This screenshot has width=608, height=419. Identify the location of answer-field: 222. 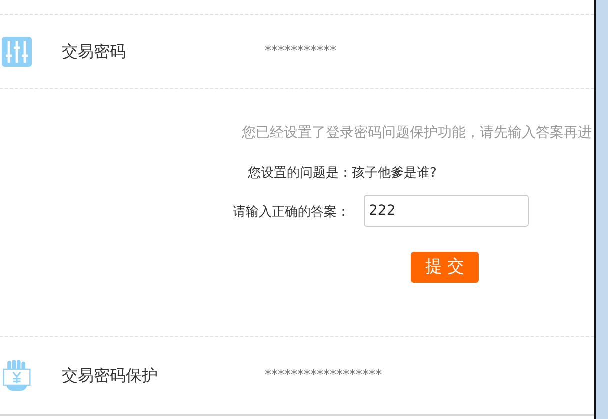
(446, 211).